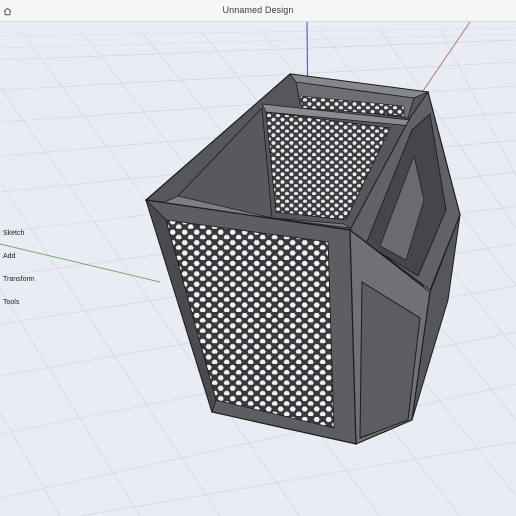  I want to click on menu-add: Add, so click(9, 256).